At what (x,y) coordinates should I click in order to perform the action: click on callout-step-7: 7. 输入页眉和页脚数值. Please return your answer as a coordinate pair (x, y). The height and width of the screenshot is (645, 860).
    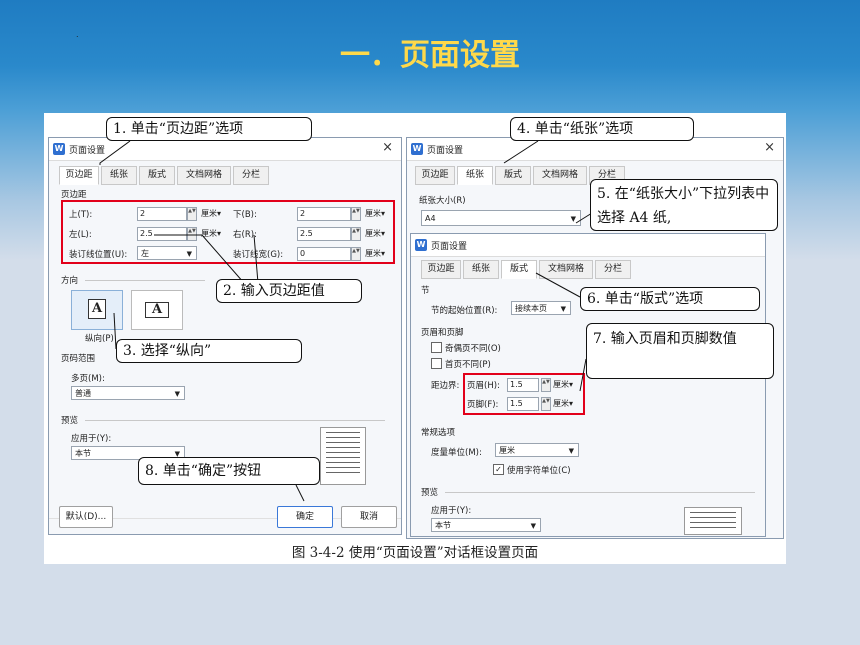
    Looking at the image, I should click on (680, 351).